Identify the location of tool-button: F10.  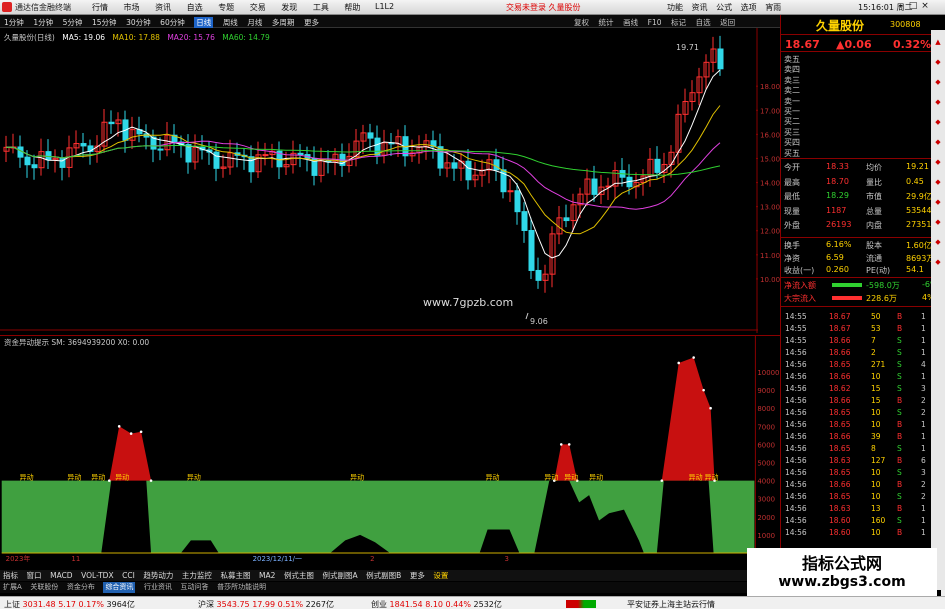
(655, 22).